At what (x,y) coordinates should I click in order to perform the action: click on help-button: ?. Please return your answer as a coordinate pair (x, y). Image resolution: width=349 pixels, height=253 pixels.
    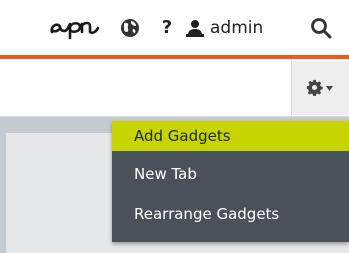
    Looking at the image, I should click on (167, 28).